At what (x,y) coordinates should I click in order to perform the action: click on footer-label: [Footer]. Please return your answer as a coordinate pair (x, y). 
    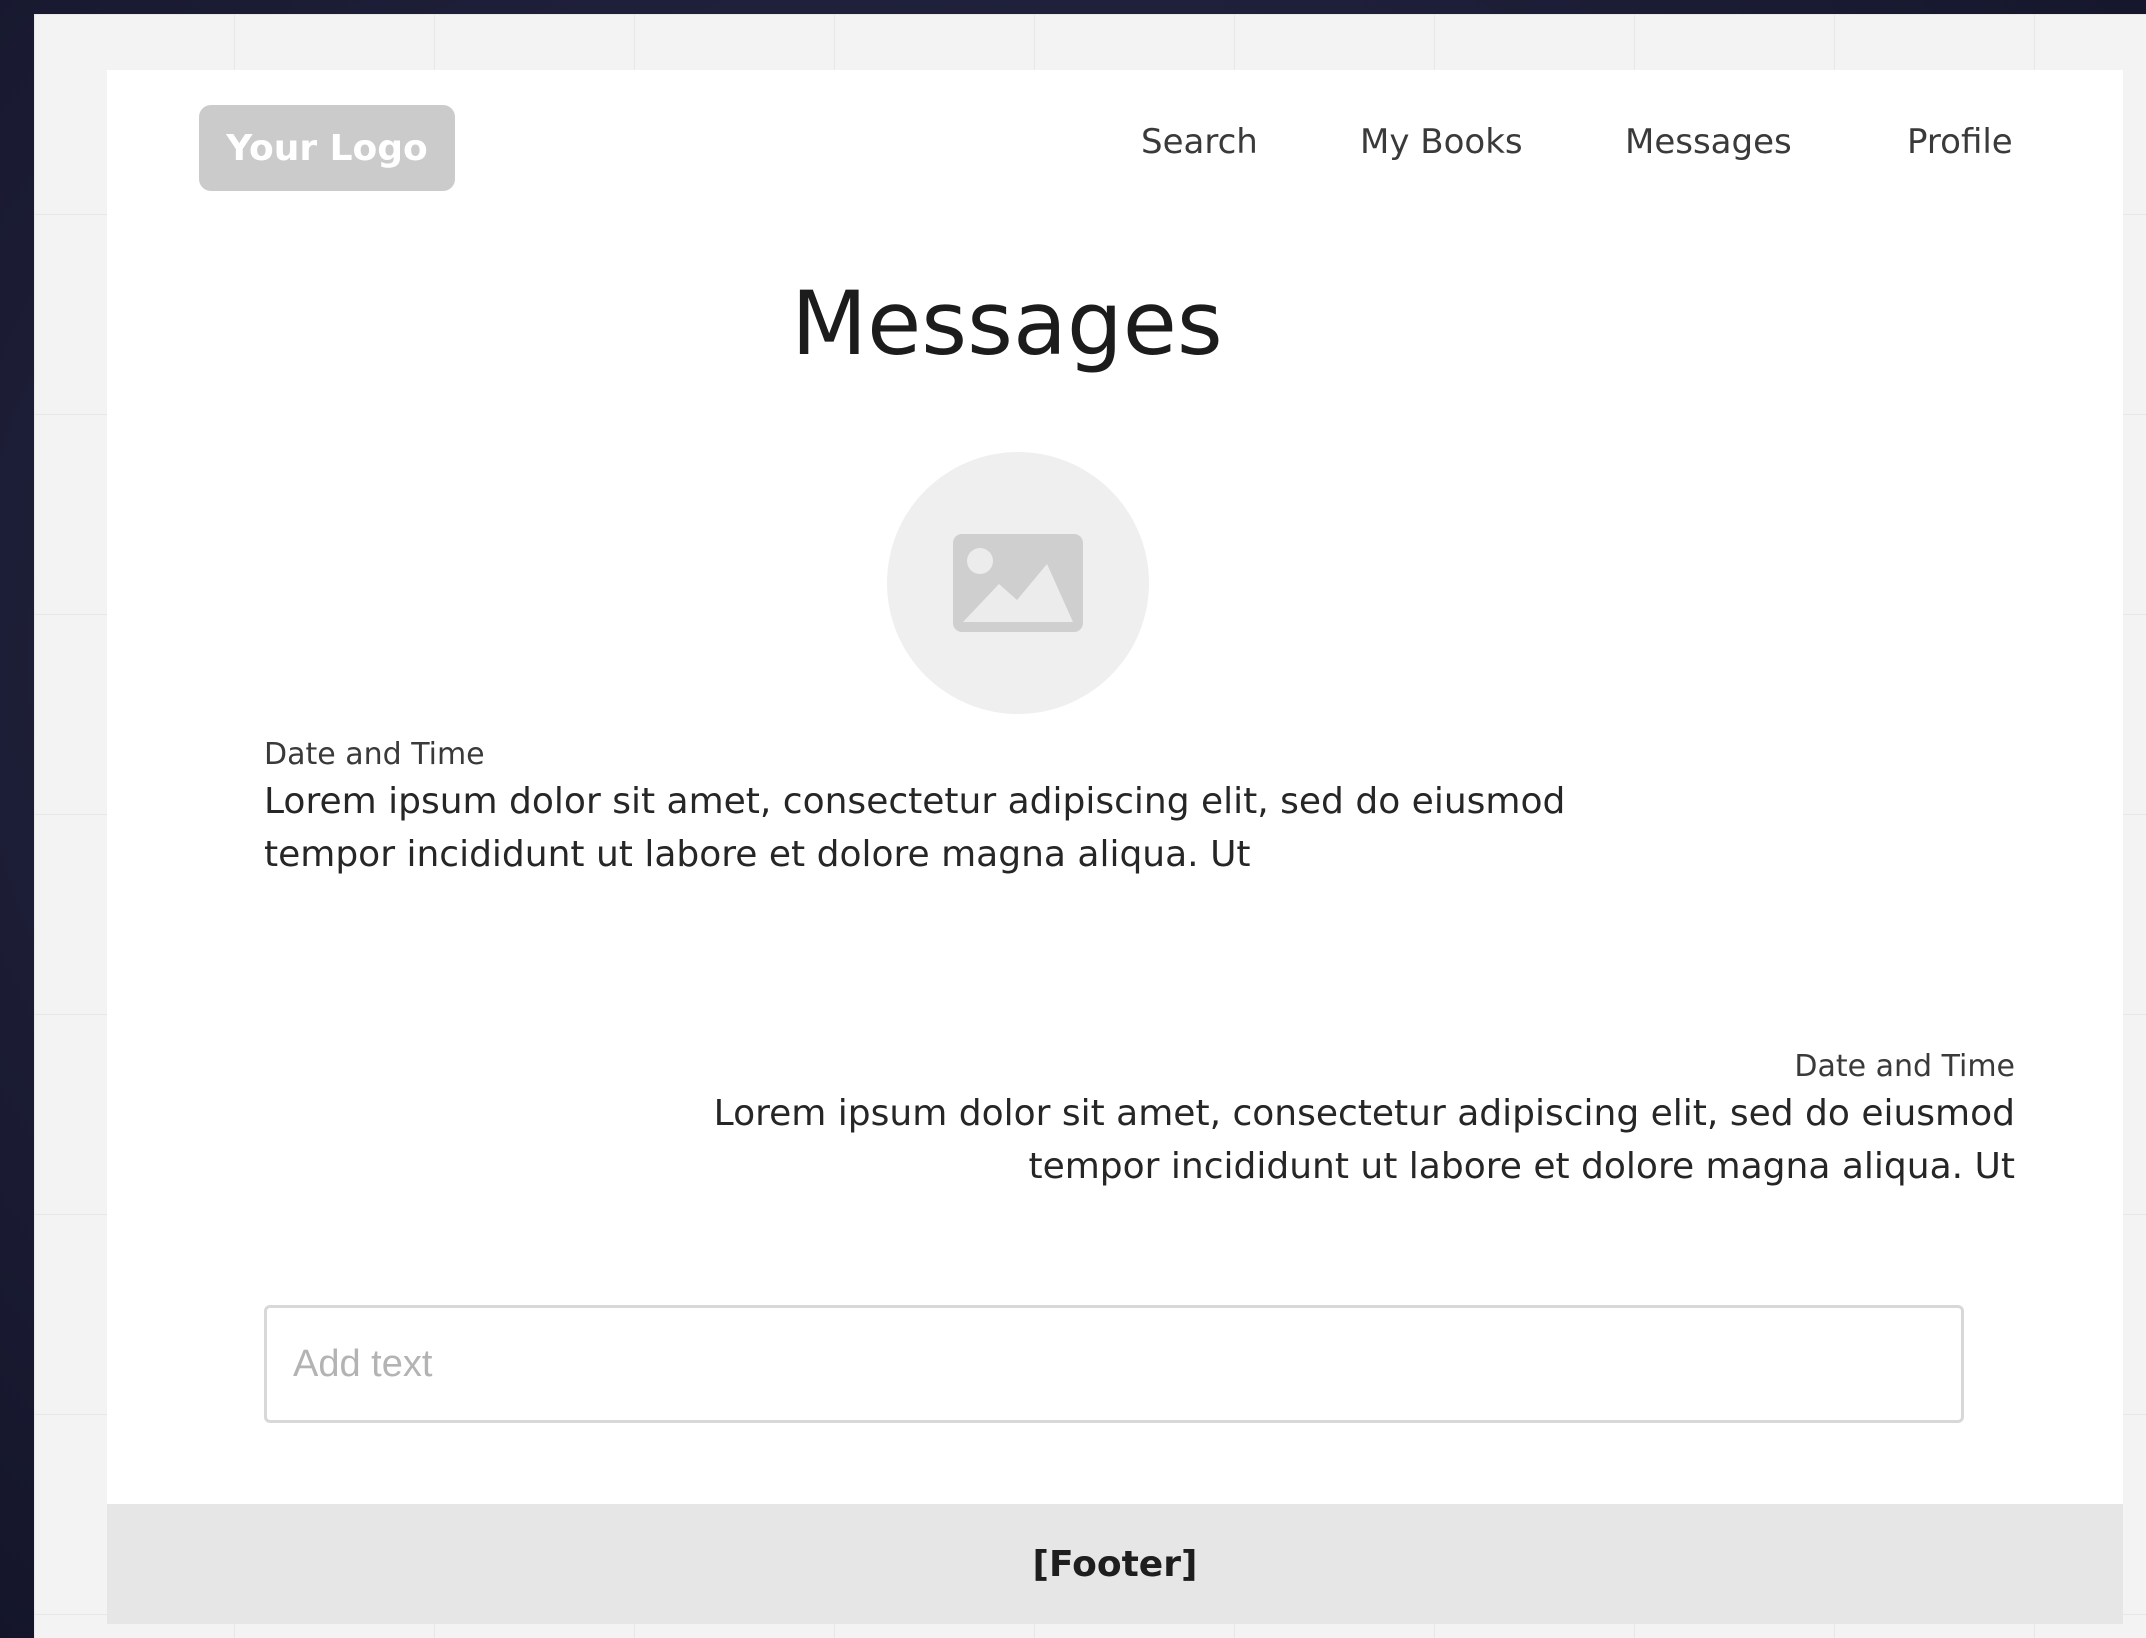
    Looking at the image, I should click on (1115, 1564).